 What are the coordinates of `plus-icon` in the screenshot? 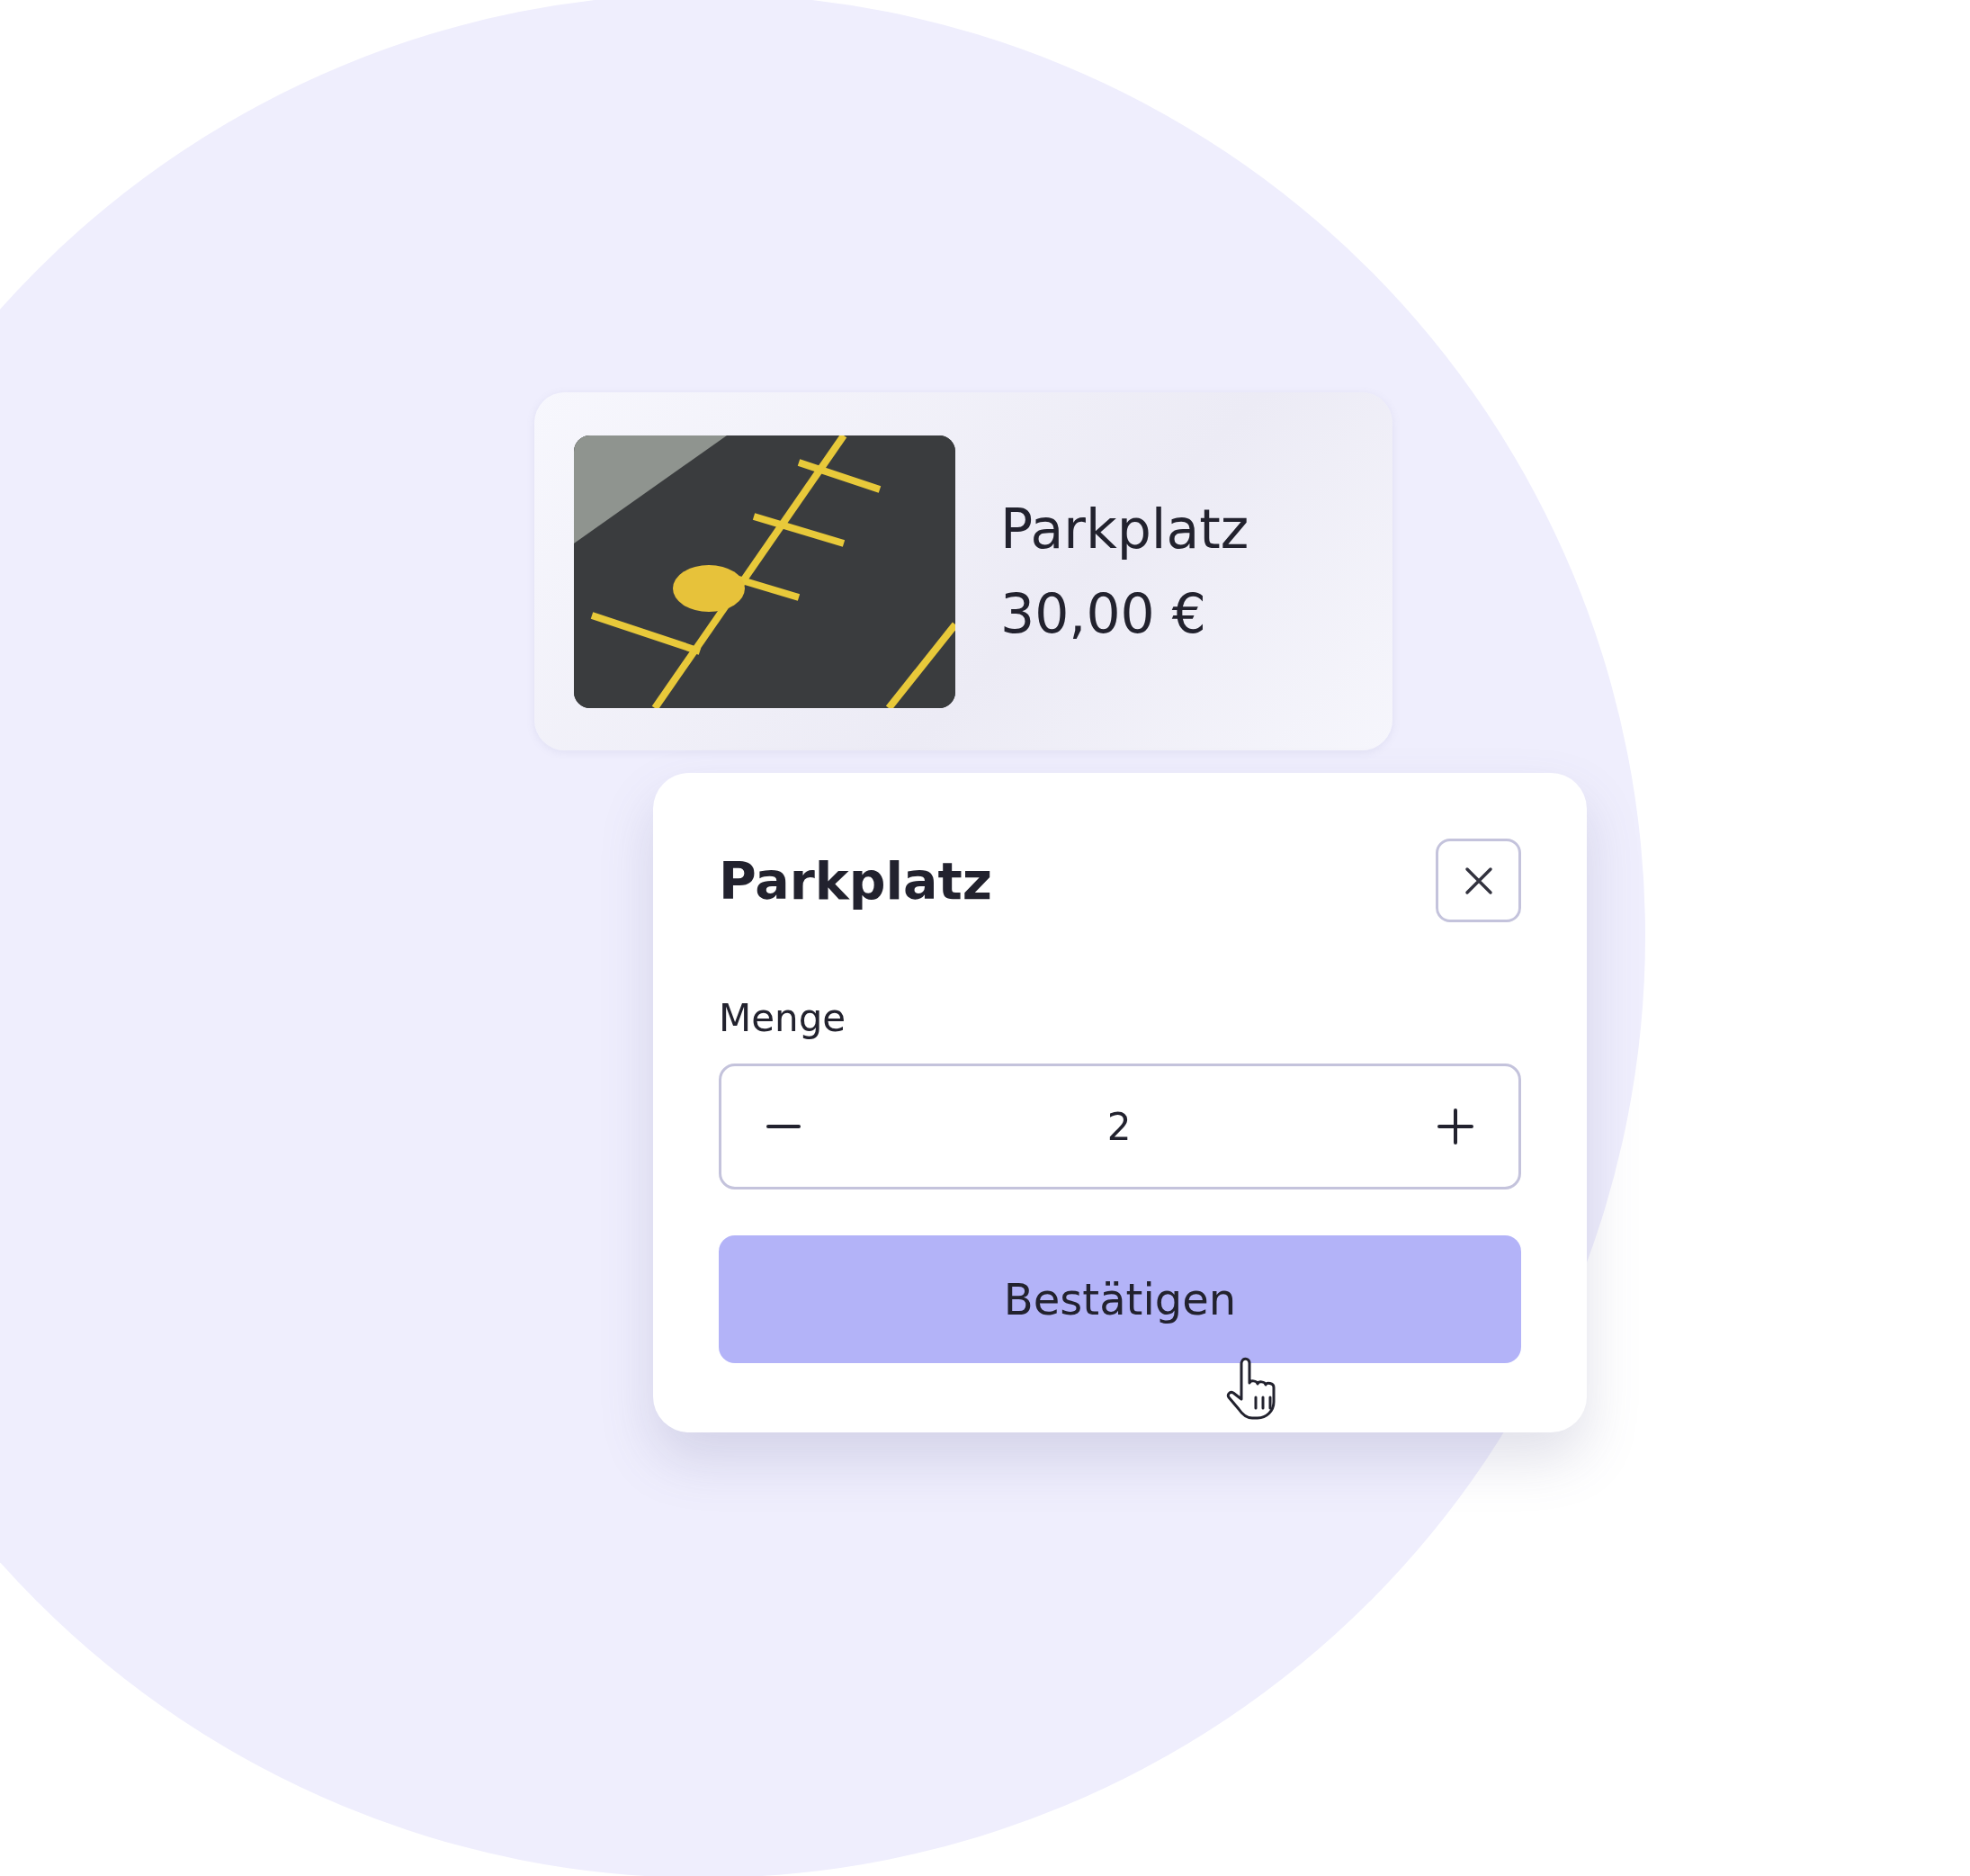 It's located at (1455, 1126).